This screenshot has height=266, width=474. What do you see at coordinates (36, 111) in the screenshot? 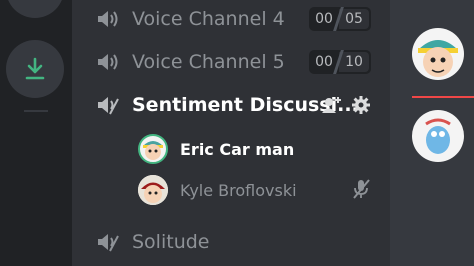
I see `rail-divider` at bounding box center [36, 111].